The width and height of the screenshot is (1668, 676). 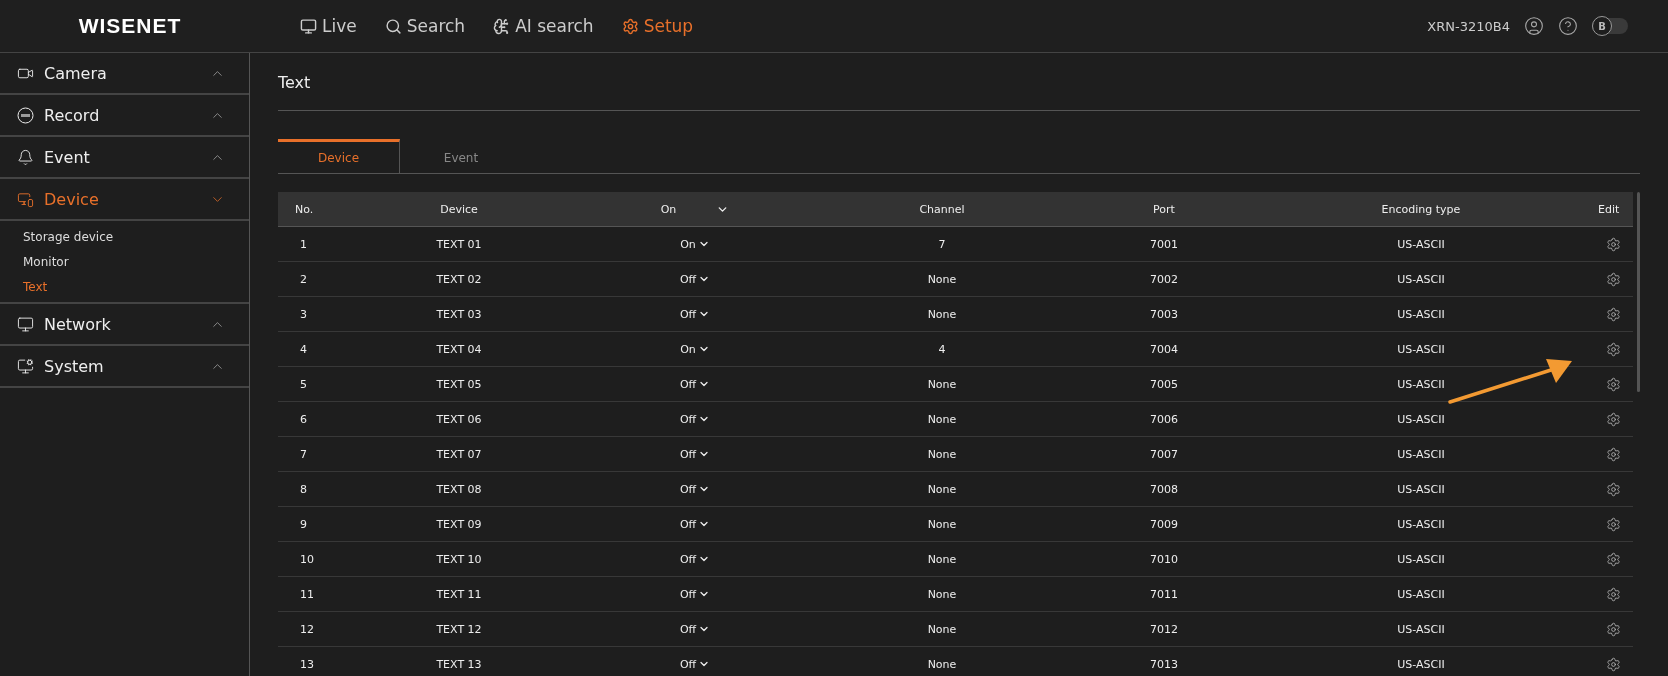 What do you see at coordinates (124, 200) in the screenshot?
I see `sidebar-item: Device` at bounding box center [124, 200].